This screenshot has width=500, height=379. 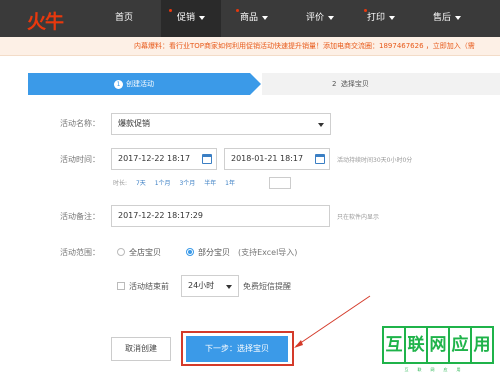 I want to click on watermark-subtitle: 互联网应用, so click(x=437, y=369).